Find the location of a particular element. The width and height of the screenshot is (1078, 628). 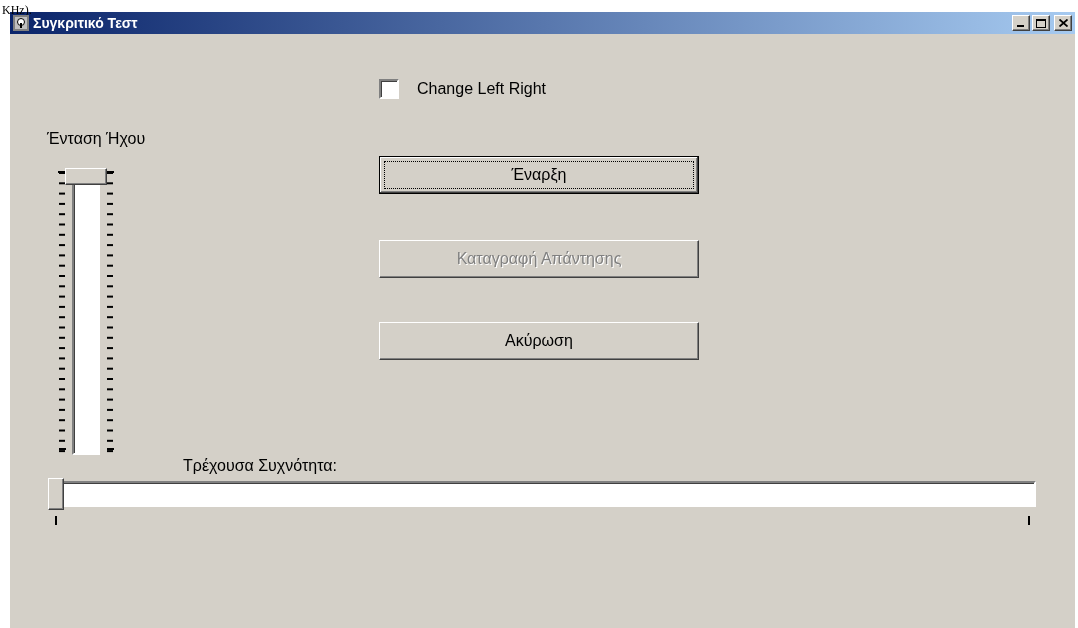

maximize-button is located at coordinates (1041, 23).